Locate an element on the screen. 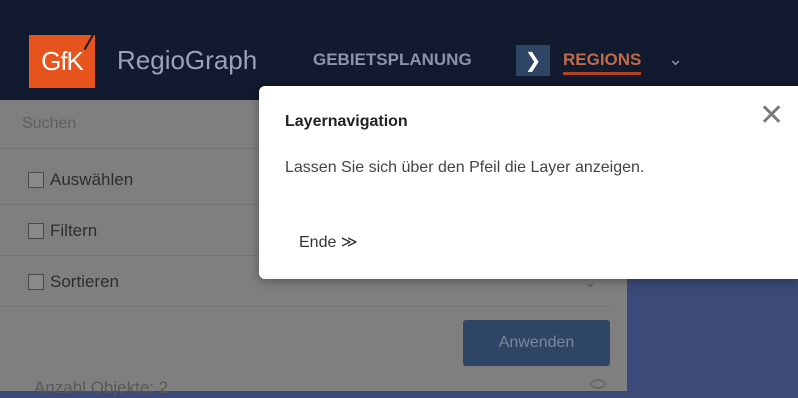  breadcrumb-regions: REGIONS is located at coordinates (602, 62).